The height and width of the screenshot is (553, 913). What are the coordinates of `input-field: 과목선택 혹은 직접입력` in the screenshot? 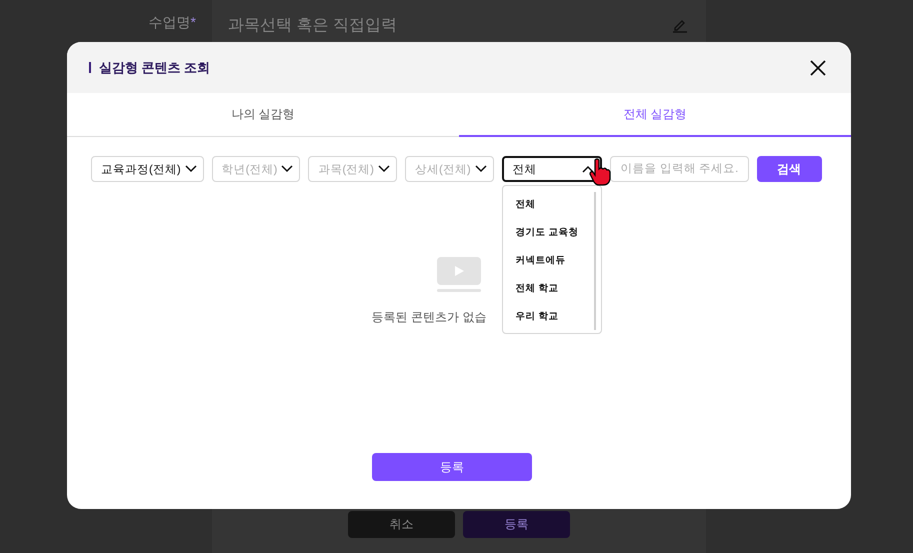 It's located at (459, 25).